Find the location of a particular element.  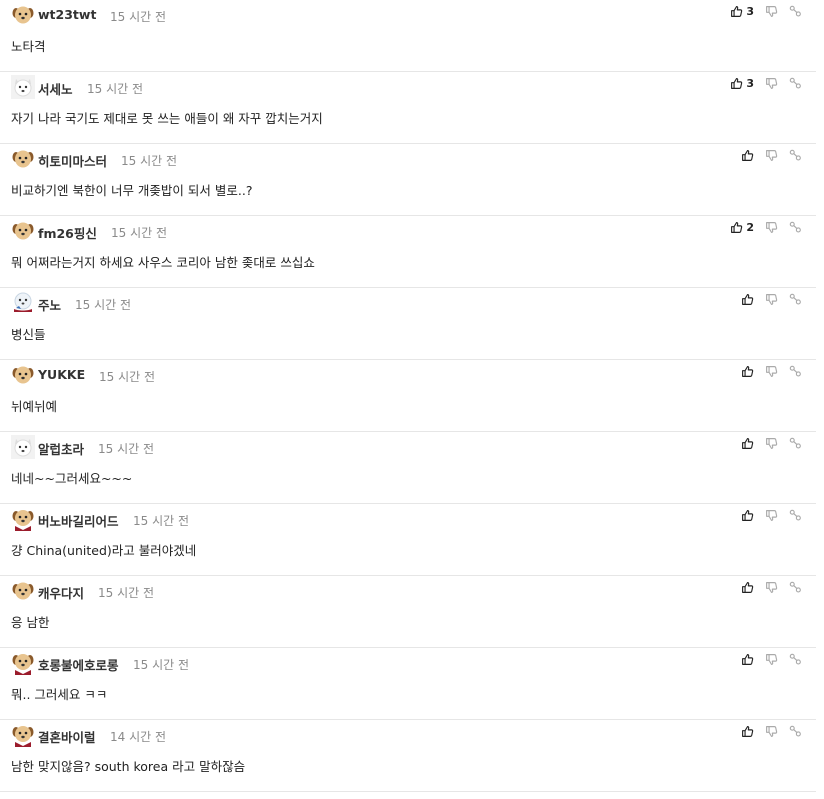

comment-author: wt23twt is located at coordinates (67, 14).